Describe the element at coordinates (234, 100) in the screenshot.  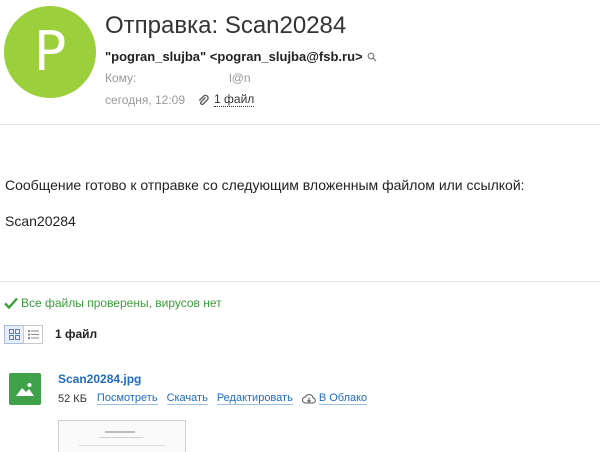
I see `attachments-link: 1 файл` at that location.